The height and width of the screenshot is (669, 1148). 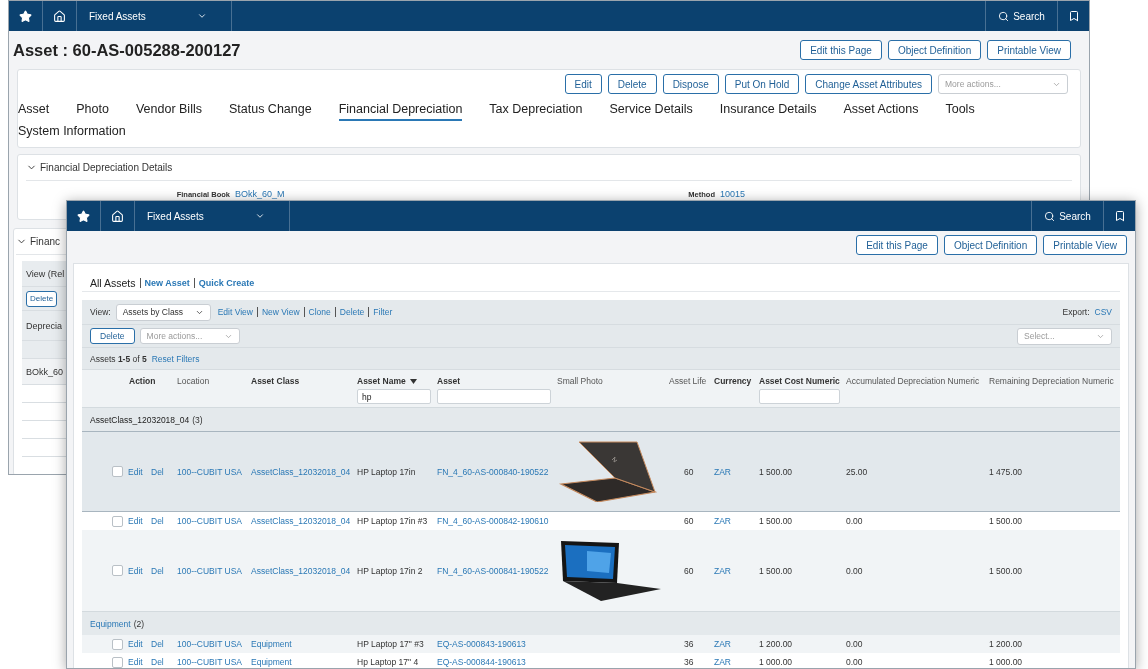 What do you see at coordinates (235, 312) in the screenshot?
I see `view-link: Edit View` at bounding box center [235, 312].